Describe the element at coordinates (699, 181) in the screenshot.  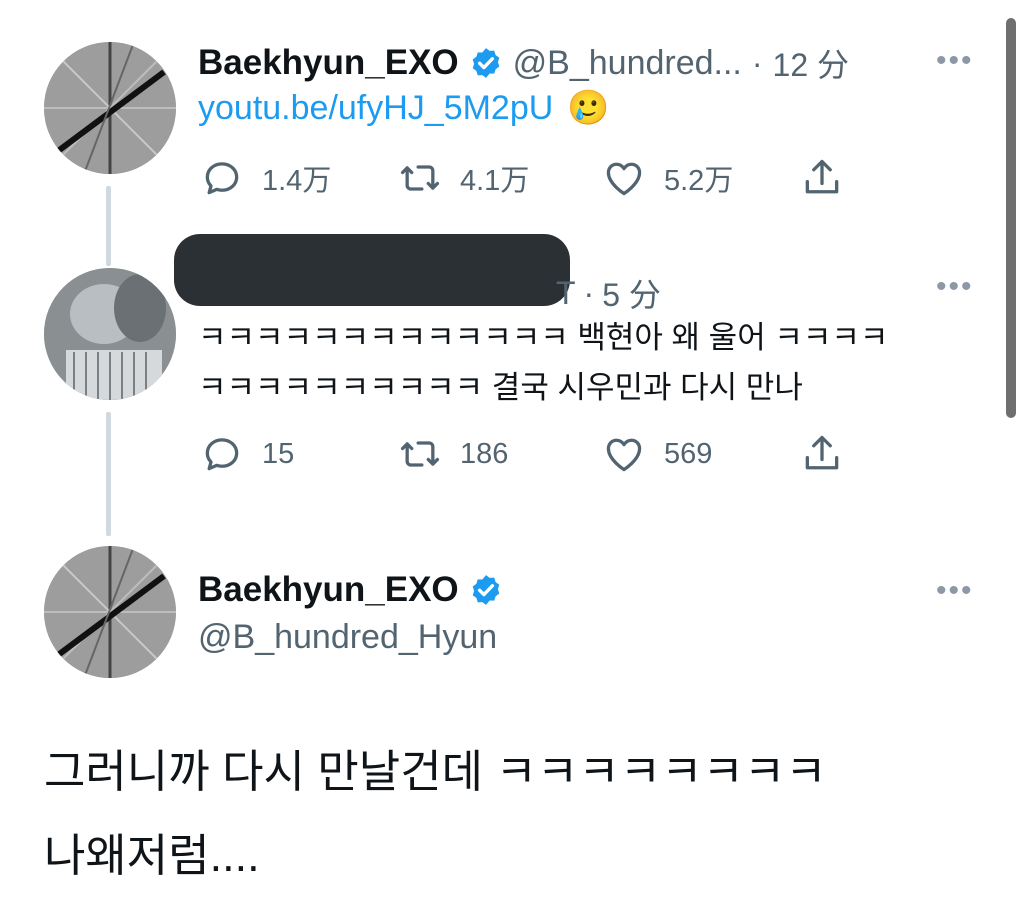
I see `like-count: 5.2万` at that location.